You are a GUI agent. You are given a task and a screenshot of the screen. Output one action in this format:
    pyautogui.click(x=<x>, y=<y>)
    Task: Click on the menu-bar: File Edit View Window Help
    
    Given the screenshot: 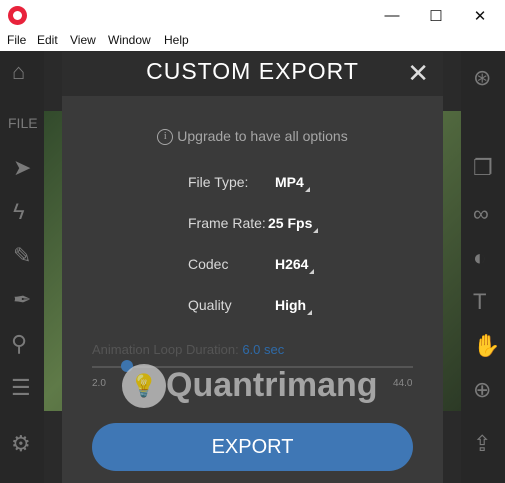 What is the action you would take?
    pyautogui.click(x=252, y=41)
    